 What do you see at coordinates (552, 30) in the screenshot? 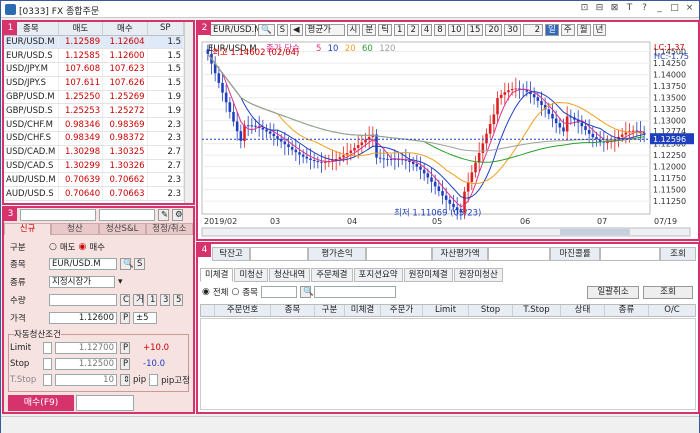
I see `period-day: 일` at bounding box center [552, 30].